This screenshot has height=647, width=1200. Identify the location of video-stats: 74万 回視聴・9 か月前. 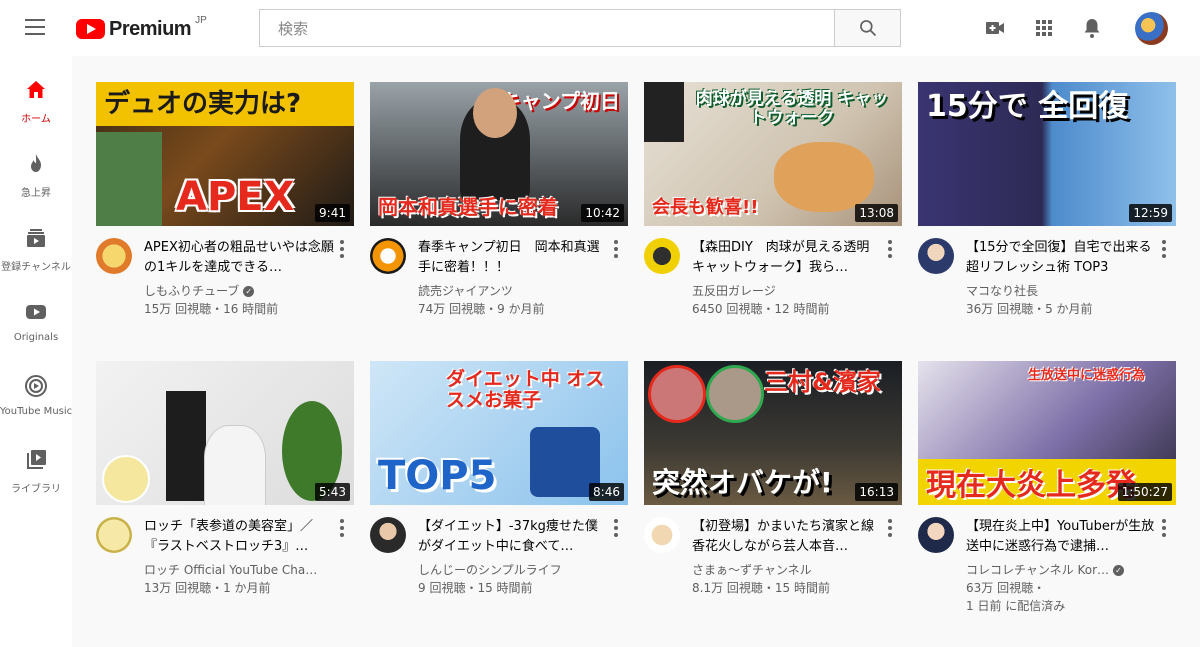
(481, 309).